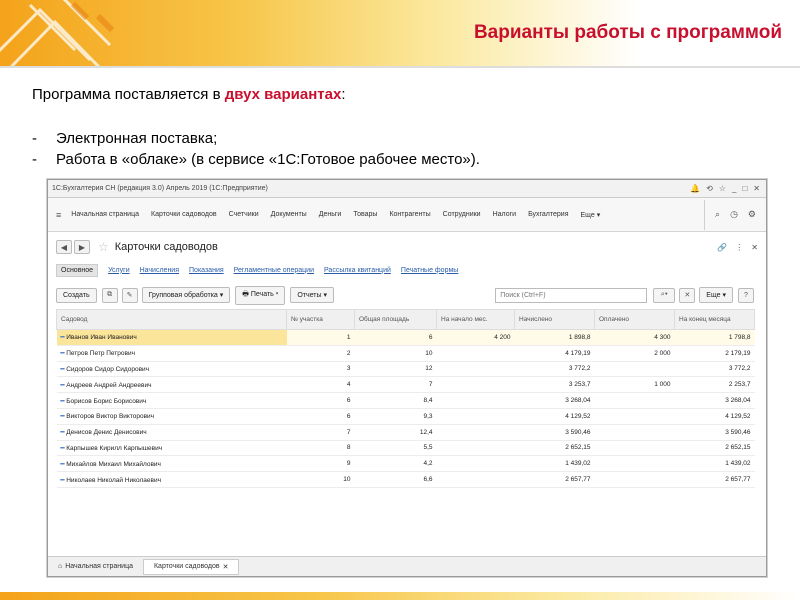  I want to click on tab-close-icon: ✕, so click(226, 567).